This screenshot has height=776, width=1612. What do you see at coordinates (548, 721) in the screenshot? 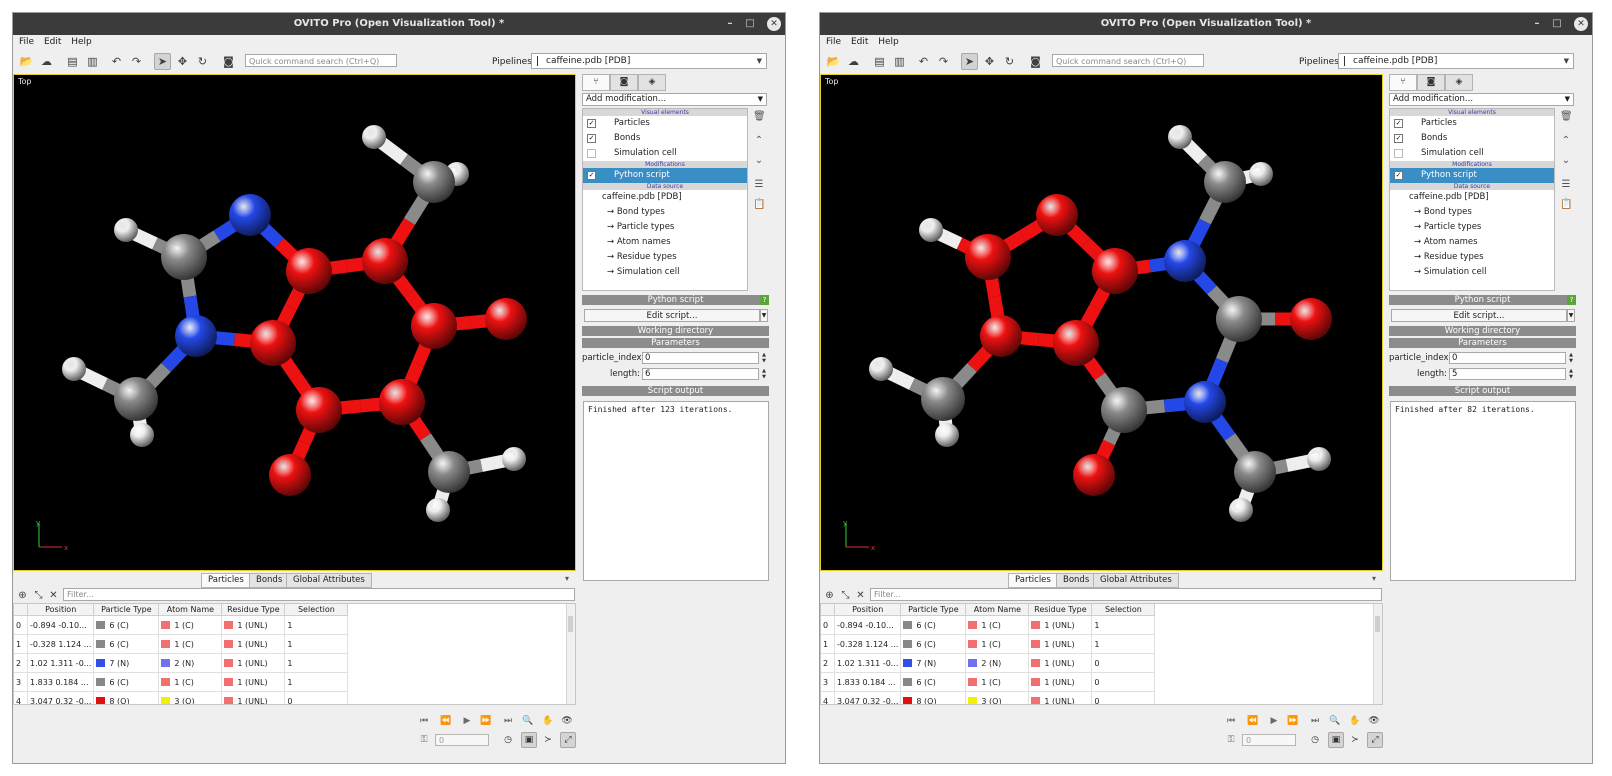
I see `hand-pan-icon: ✋` at bounding box center [548, 721].